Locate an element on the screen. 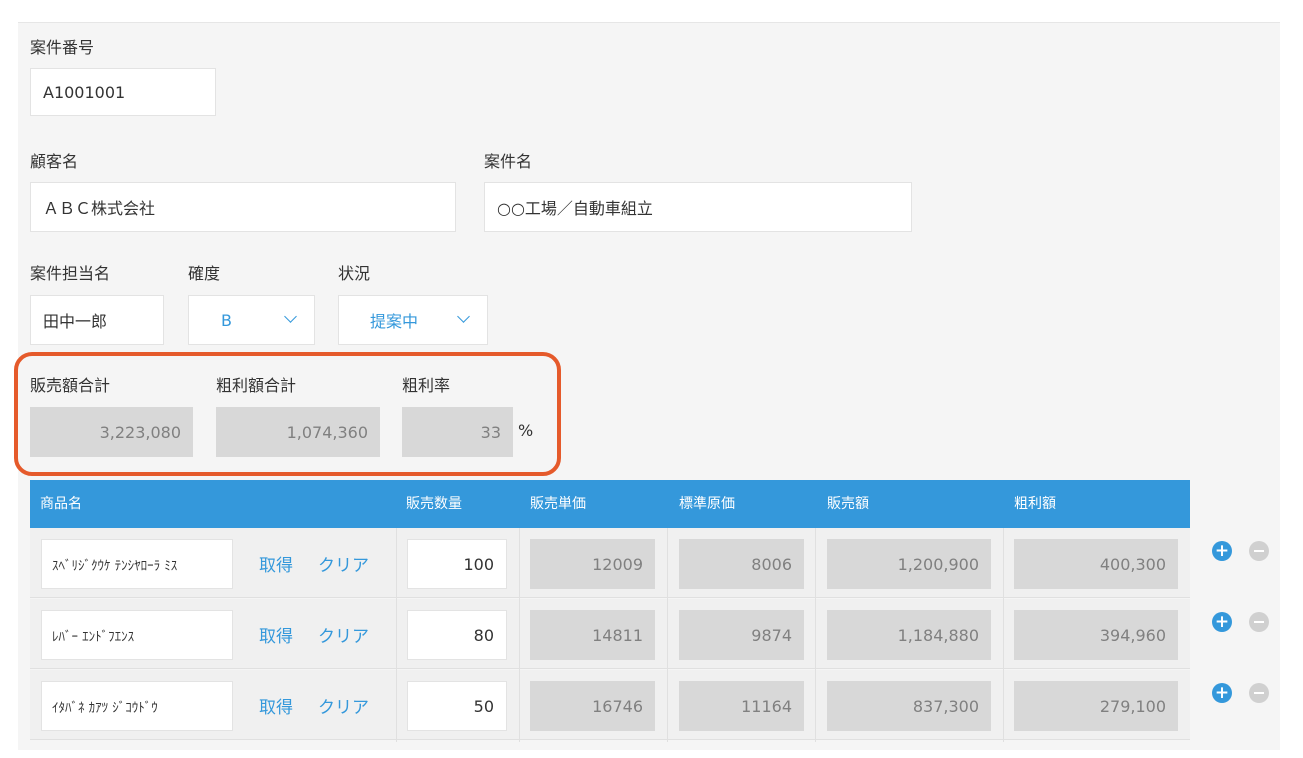 This screenshot has height=758, width=1303. status-label: 状況 is located at coordinates (354, 273).